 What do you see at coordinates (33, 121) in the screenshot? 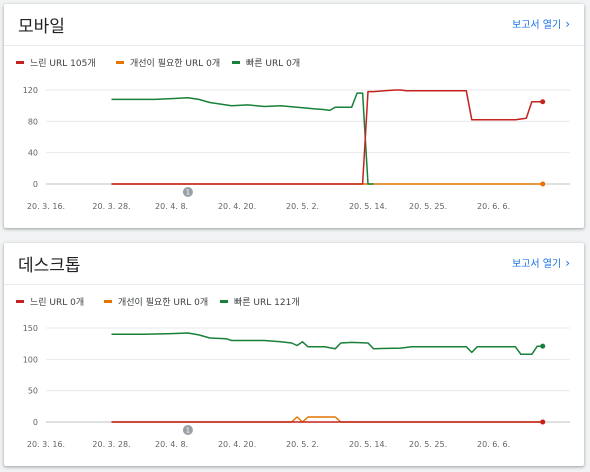
I see `y-tick-label: 80` at bounding box center [33, 121].